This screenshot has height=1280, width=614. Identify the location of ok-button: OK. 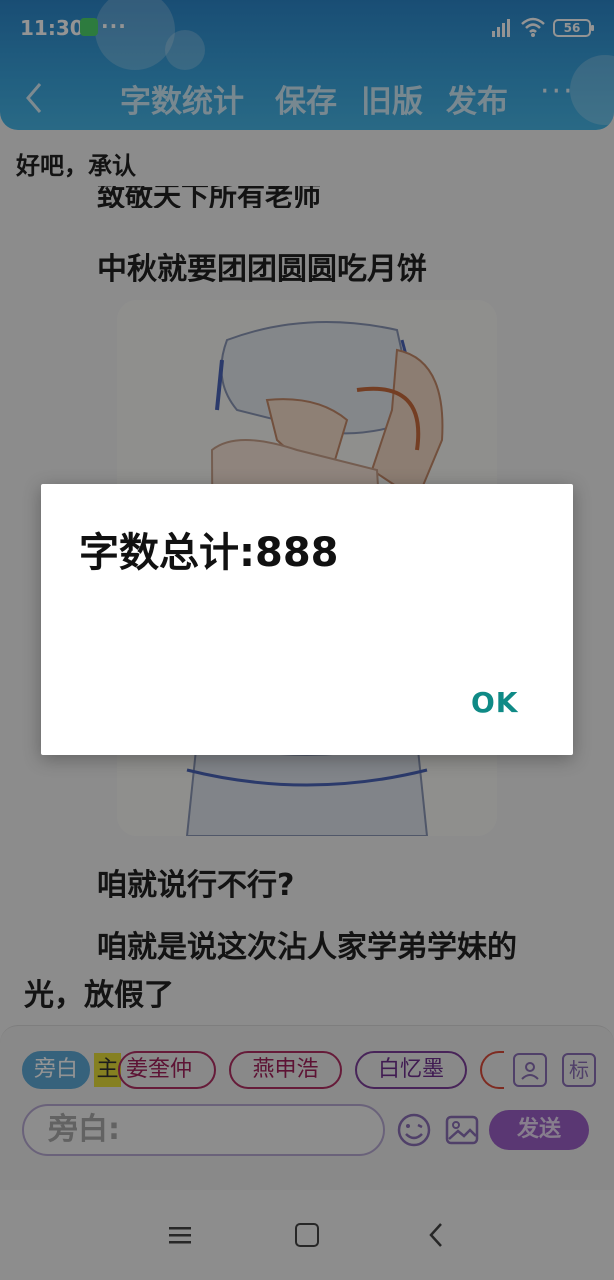
(495, 702).